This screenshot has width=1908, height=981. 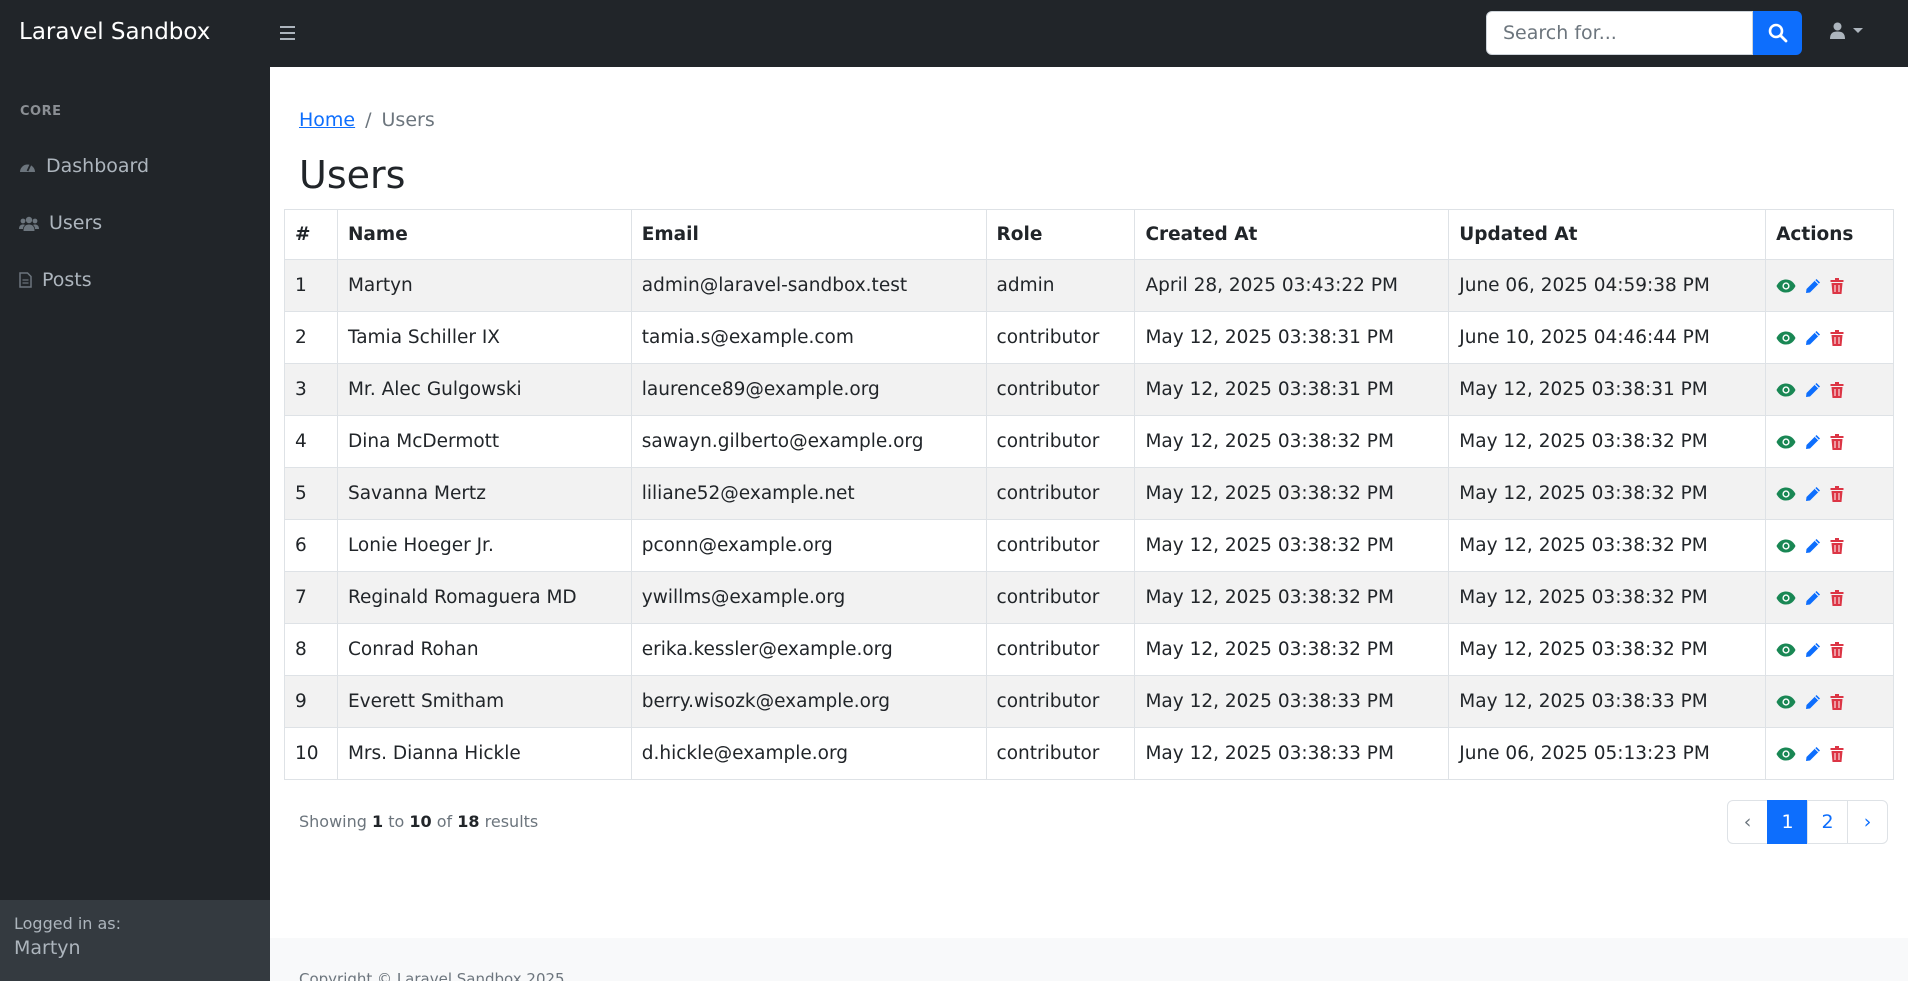 What do you see at coordinates (1867, 822) in the screenshot?
I see `pagination-next: ›` at bounding box center [1867, 822].